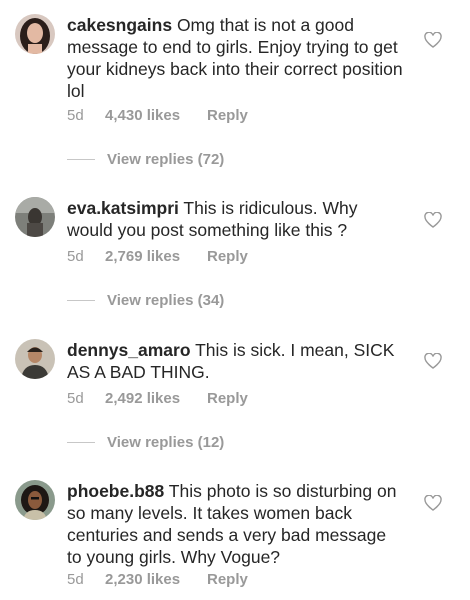 The height and width of the screenshot is (600, 470). What do you see at coordinates (166, 159) in the screenshot?
I see `view-replies-label: View replies (72)` at bounding box center [166, 159].